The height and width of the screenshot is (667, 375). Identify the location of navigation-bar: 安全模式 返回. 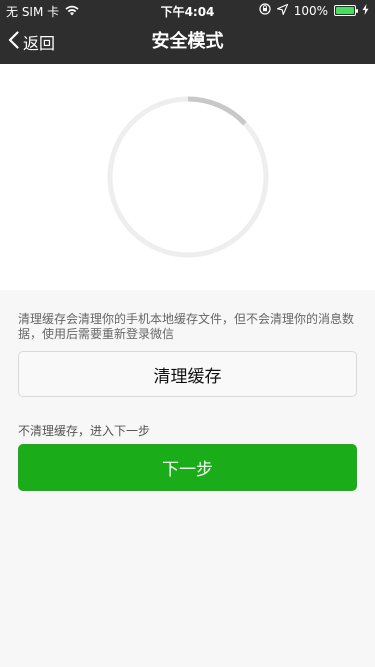
(187, 42).